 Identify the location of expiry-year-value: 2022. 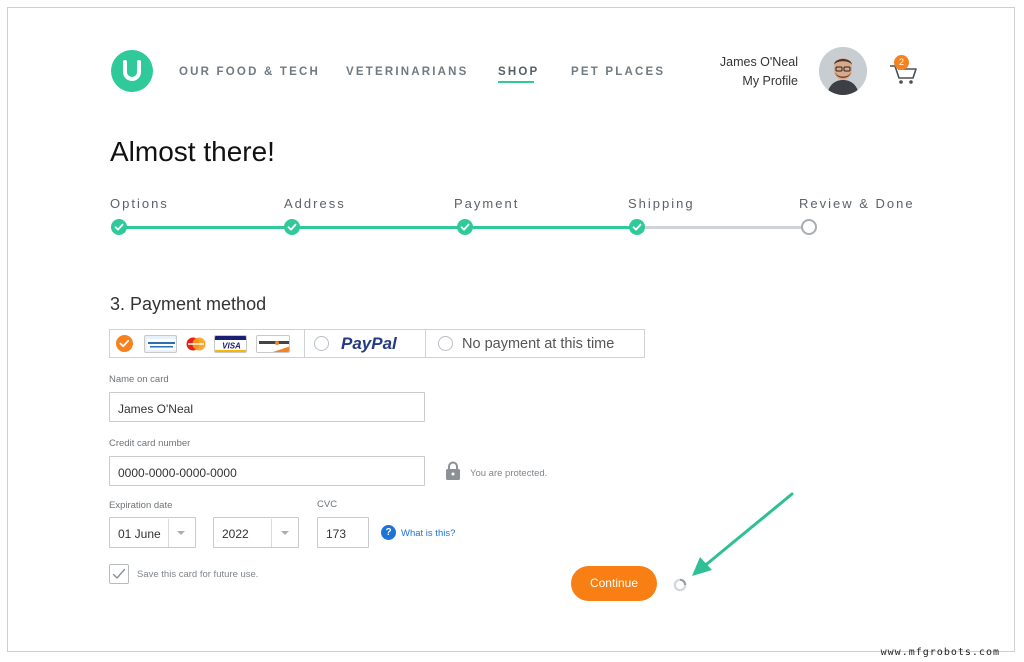
(235, 534).